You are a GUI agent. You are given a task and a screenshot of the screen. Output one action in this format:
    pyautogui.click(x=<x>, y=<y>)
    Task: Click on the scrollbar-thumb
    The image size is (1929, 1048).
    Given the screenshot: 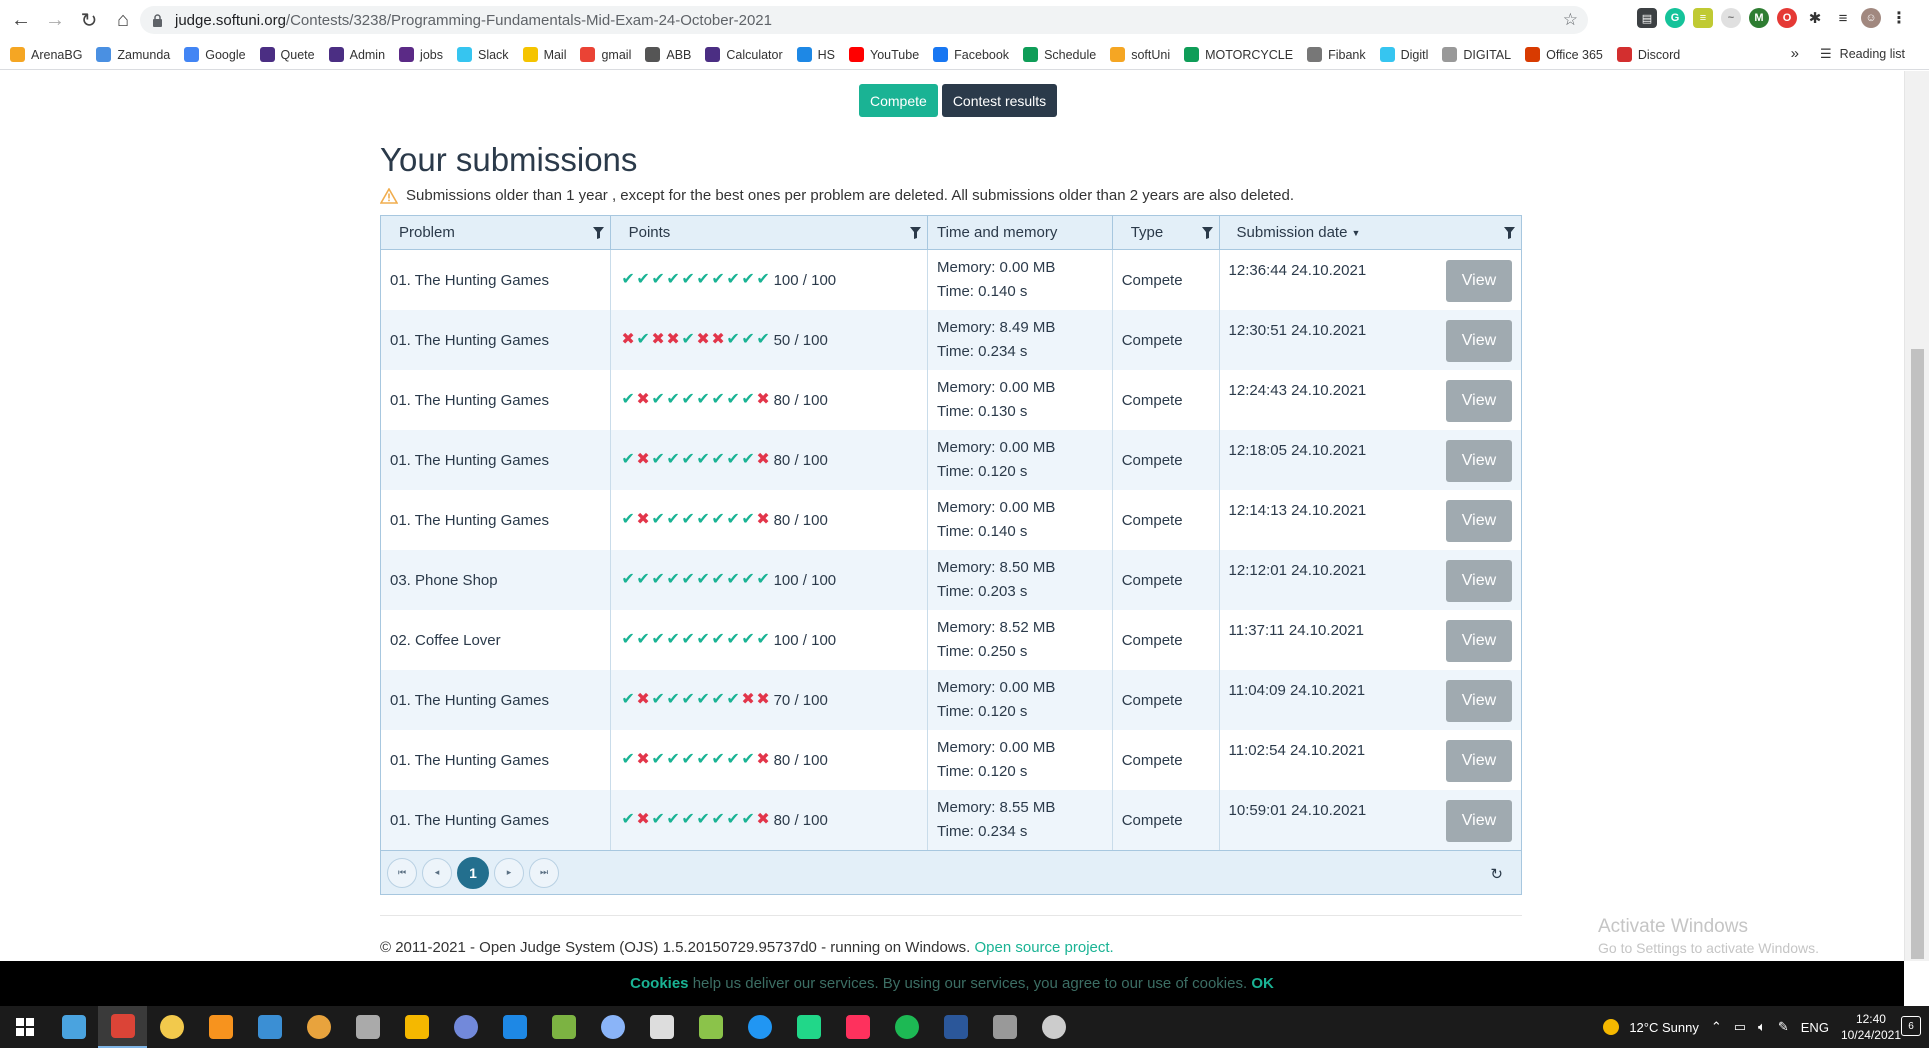 What is the action you would take?
    pyautogui.click(x=1917, y=654)
    